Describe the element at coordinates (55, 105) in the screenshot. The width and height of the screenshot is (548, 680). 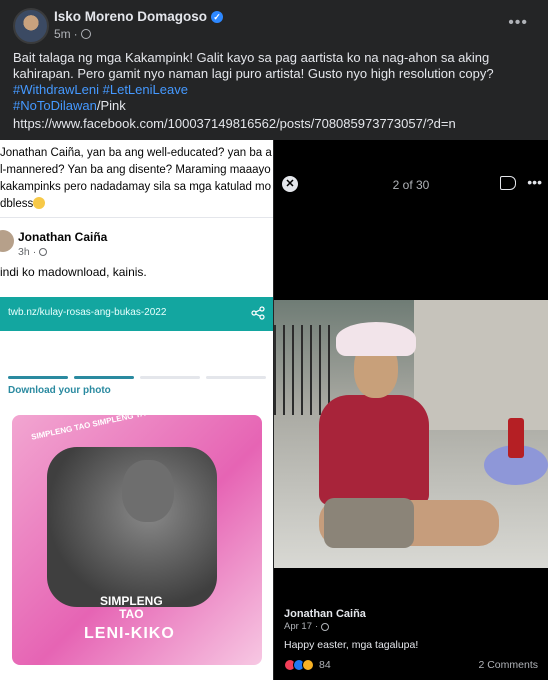
I see `hashtag-notodilawan: #NoToDilawan` at that location.